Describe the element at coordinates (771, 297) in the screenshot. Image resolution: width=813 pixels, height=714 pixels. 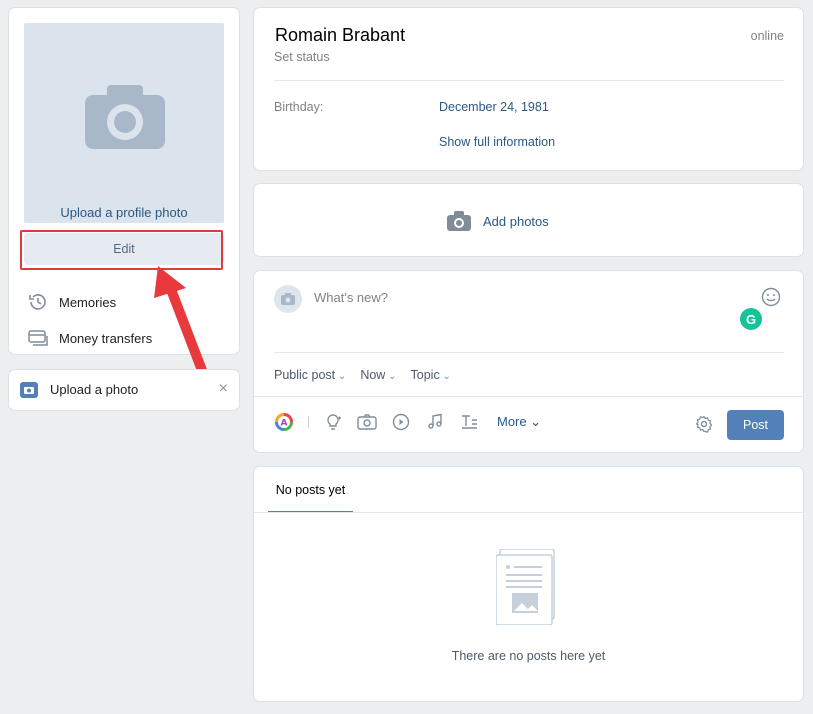
I see `emoji-icon` at that location.